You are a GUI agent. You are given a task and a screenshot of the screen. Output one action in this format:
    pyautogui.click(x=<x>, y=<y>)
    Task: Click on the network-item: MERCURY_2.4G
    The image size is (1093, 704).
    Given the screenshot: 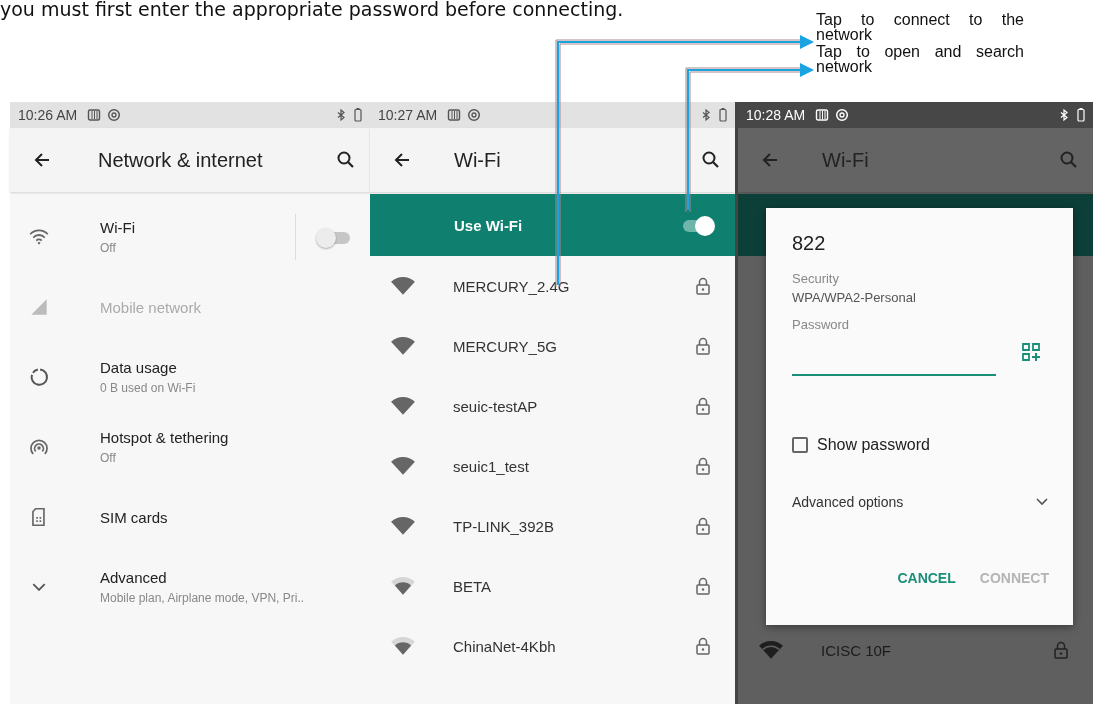 What is the action you would take?
    pyautogui.click(x=552, y=286)
    